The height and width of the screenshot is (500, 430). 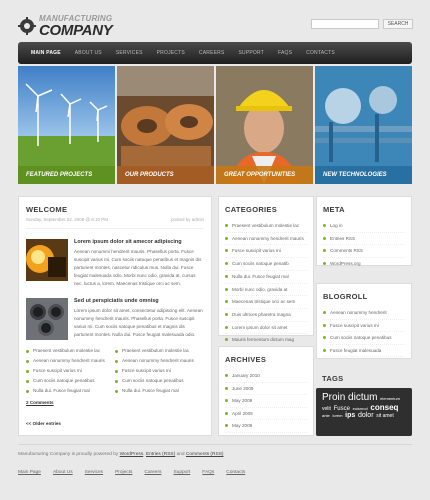 What do you see at coordinates (171, 53) in the screenshot?
I see `nav-projects: PROJECTS` at bounding box center [171, 53].